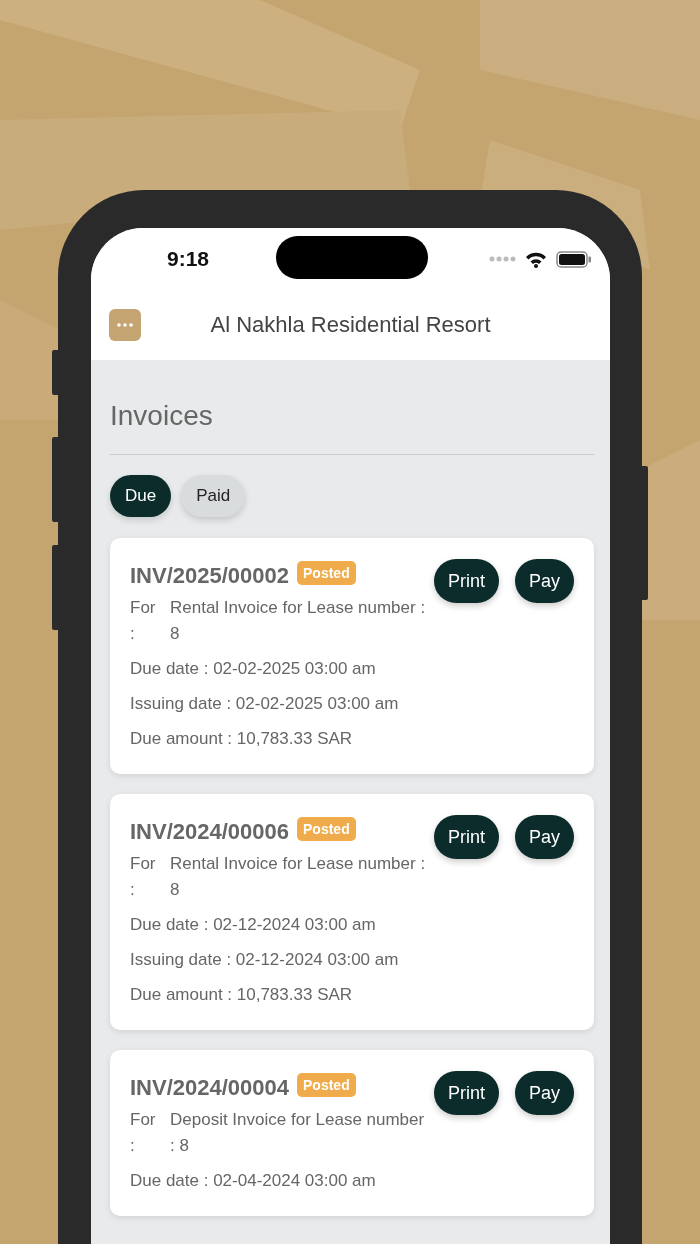 Image resolution: width=700 pixels, height=1244 pixels. I want to click on field-text: Due date : 02-02-2025 03:00 am, so click(253, 669).